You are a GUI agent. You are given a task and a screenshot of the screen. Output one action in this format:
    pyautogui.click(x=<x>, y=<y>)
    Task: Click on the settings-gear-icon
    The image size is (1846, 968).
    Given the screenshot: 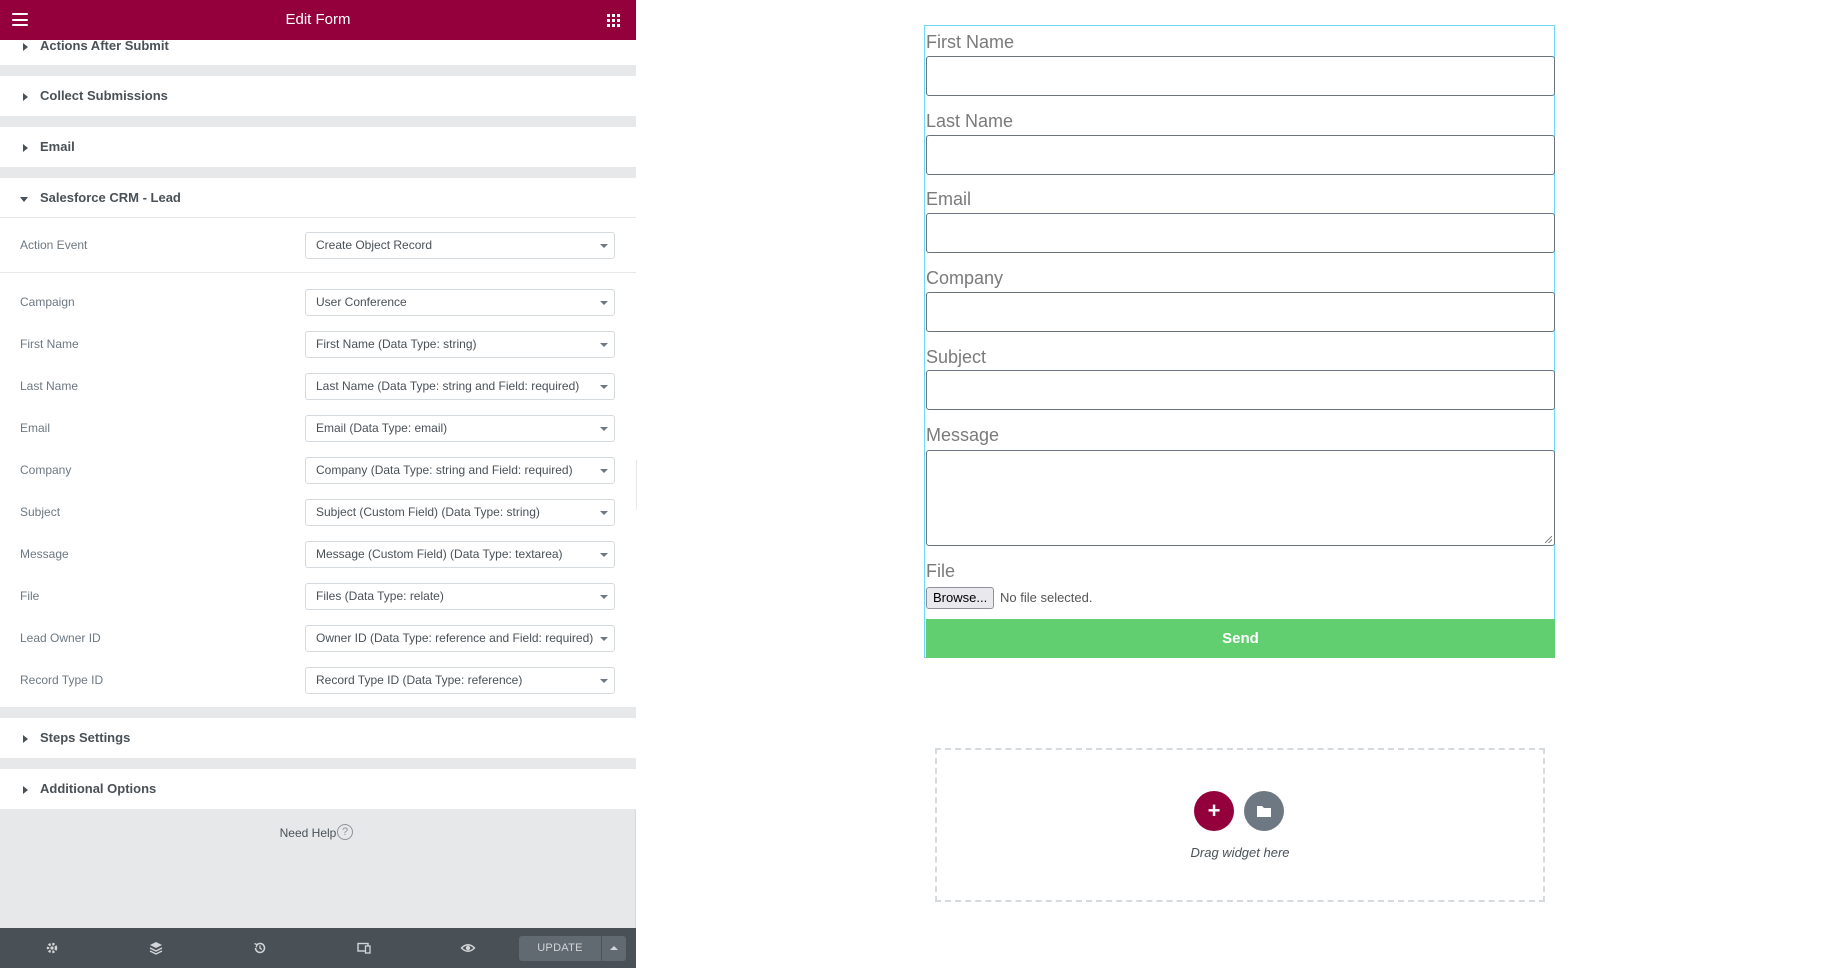 What is the action you would take?
    pyautogui.click(x=52, y=948)
    